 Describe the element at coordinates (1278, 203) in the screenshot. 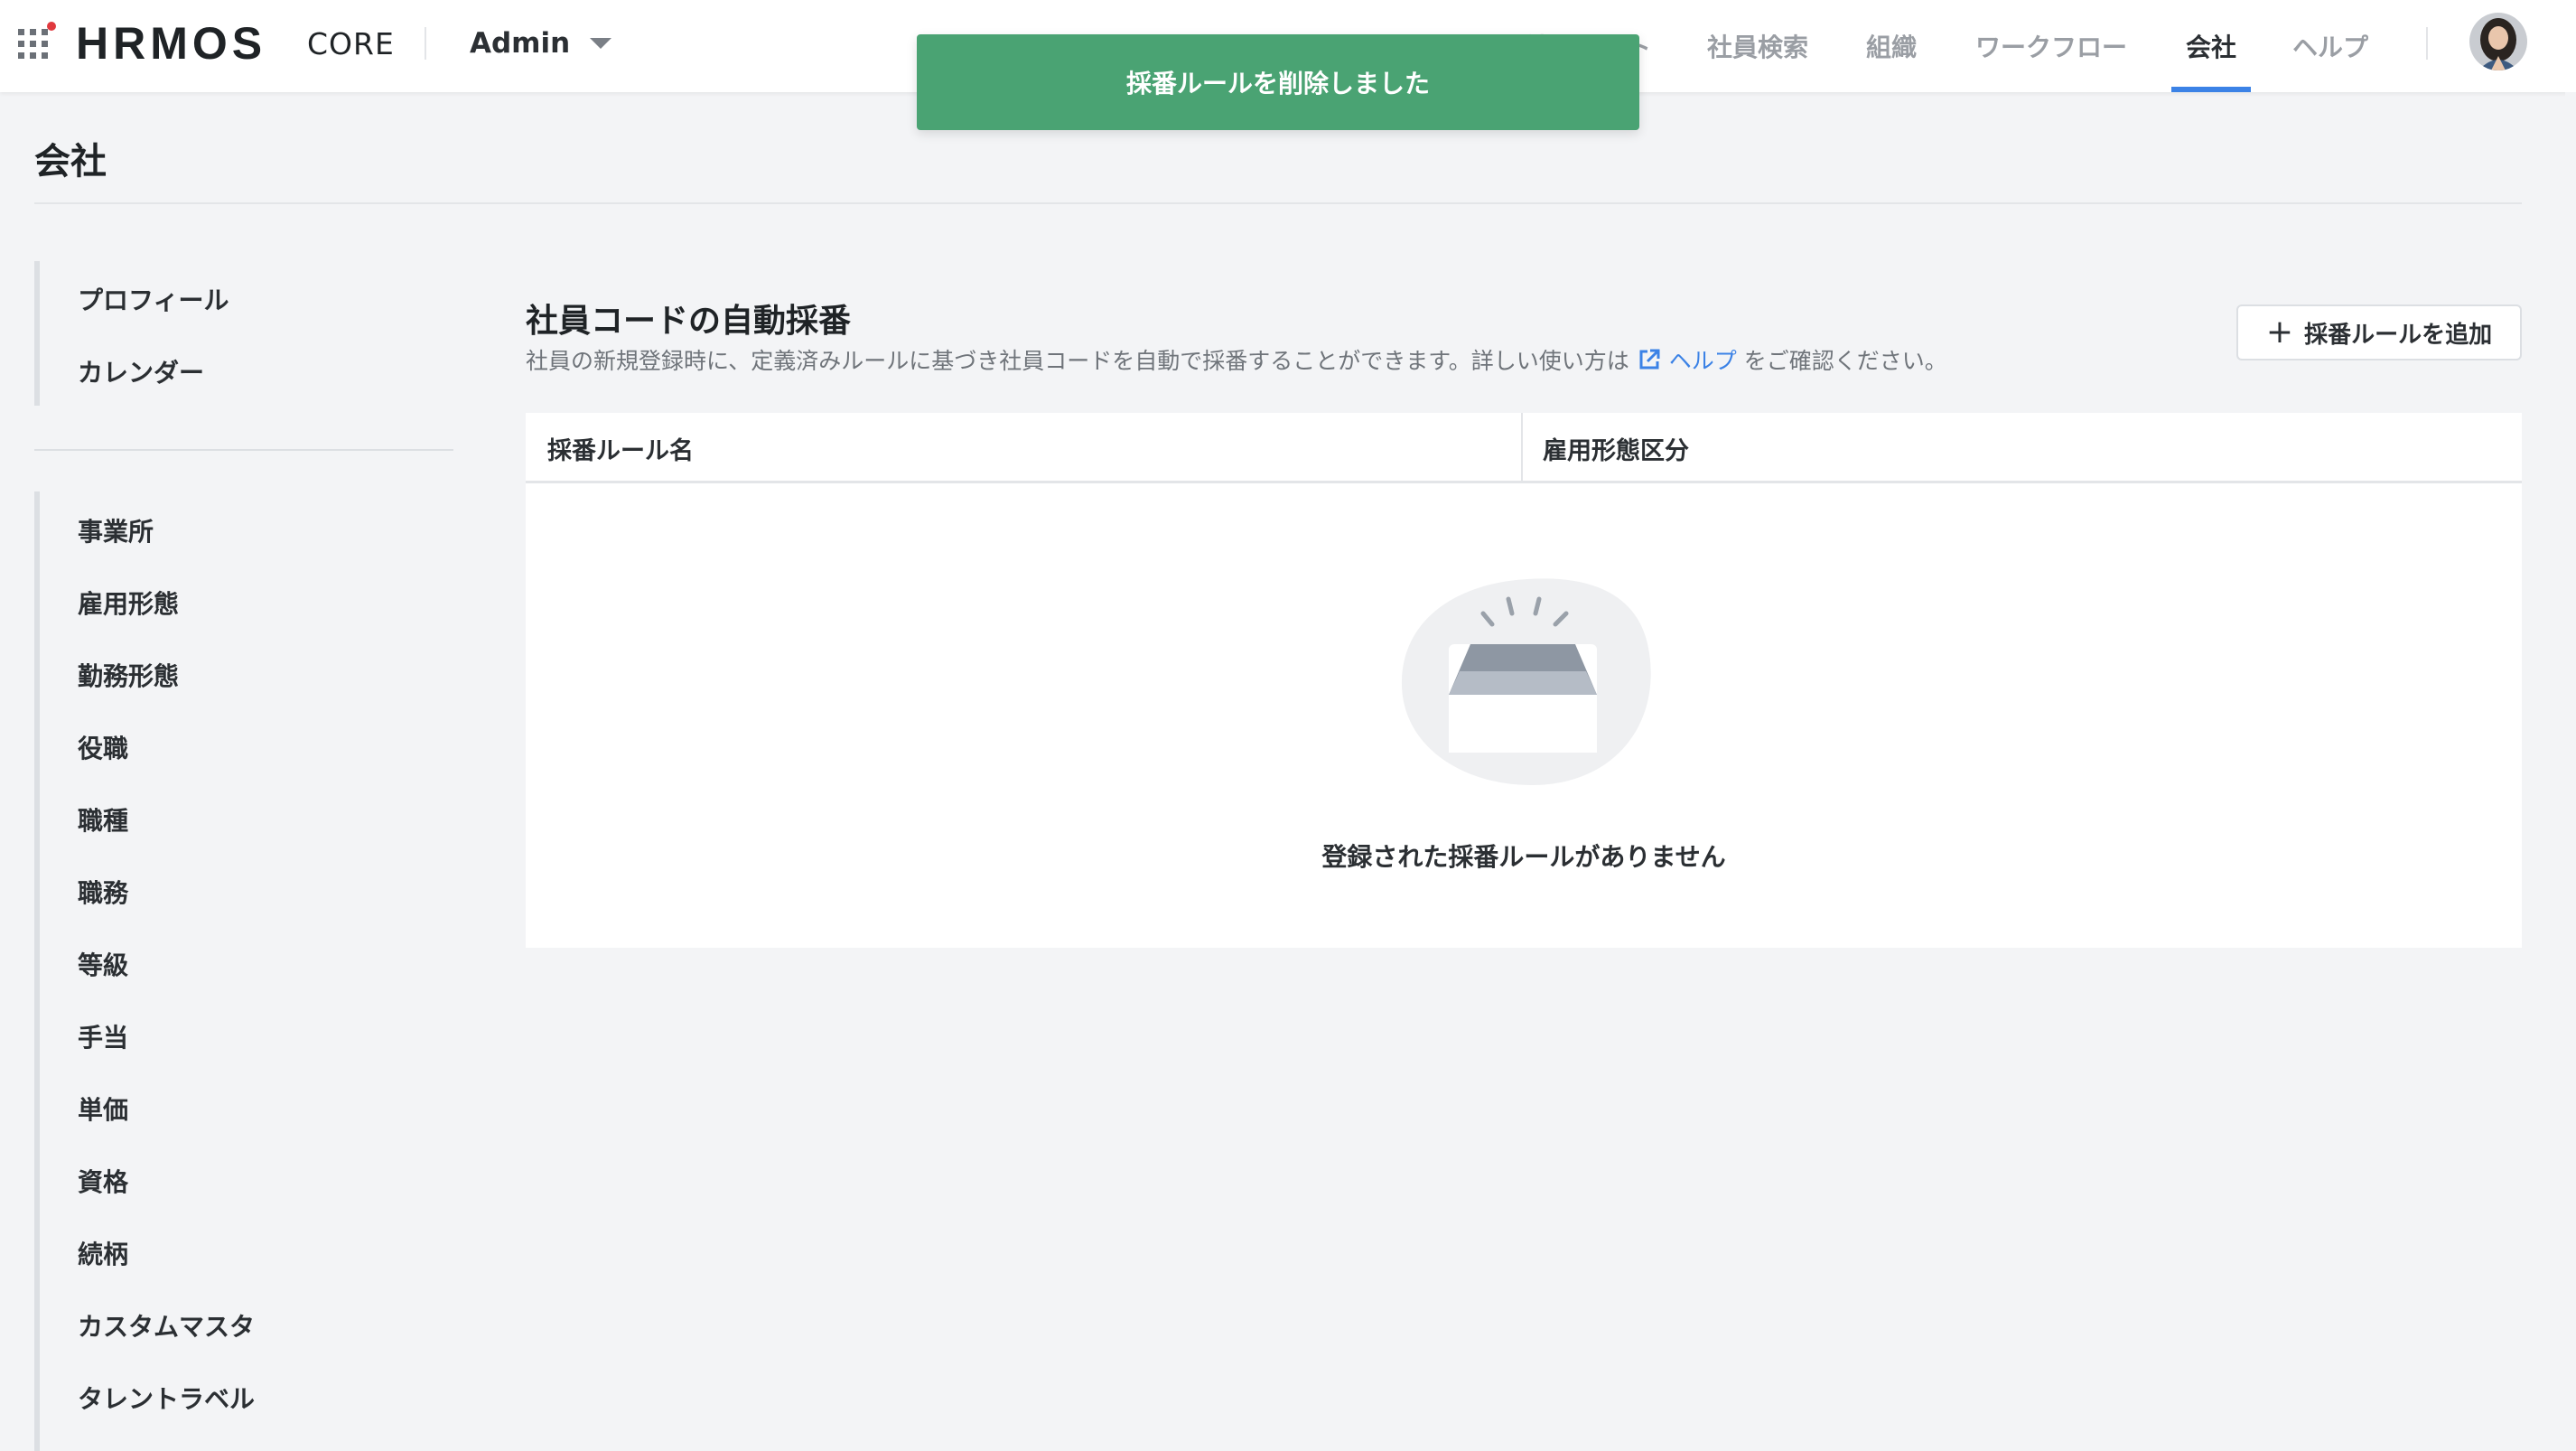

I see `title-divider` at that location.